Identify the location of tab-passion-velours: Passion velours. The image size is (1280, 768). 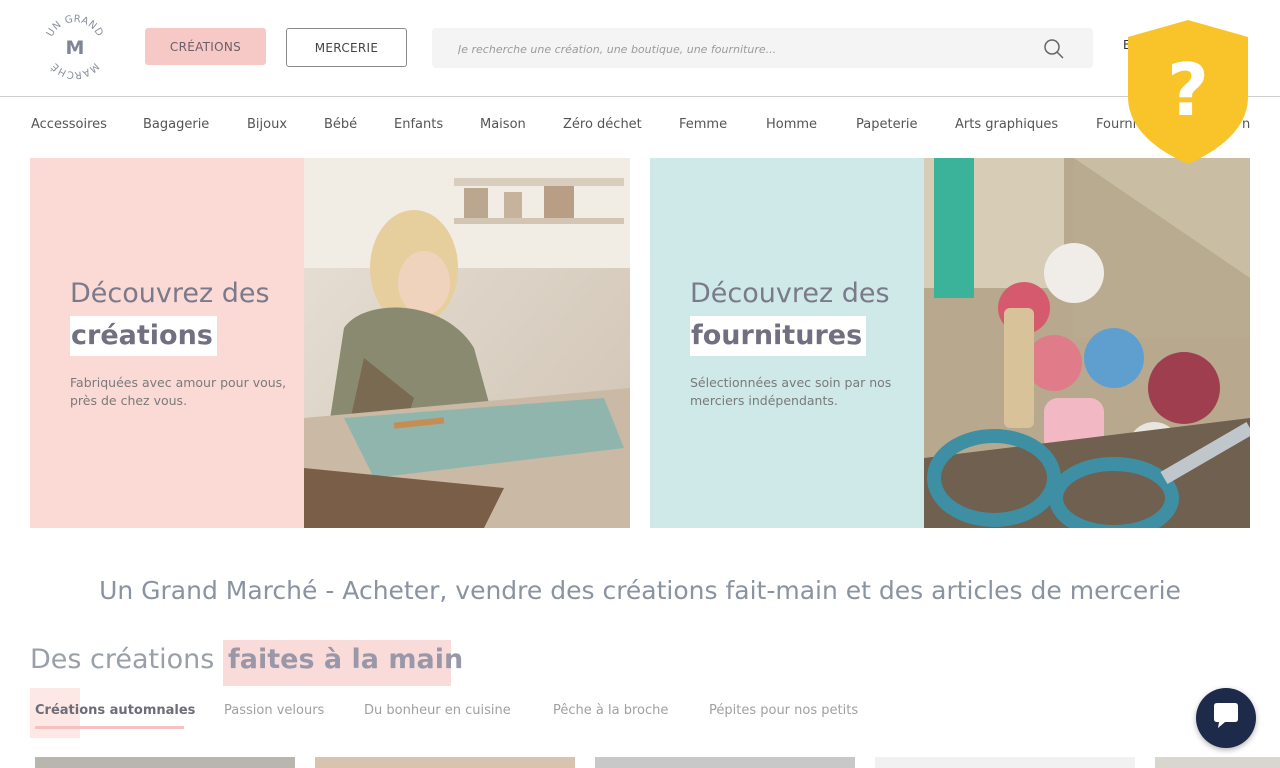
(274, 710).